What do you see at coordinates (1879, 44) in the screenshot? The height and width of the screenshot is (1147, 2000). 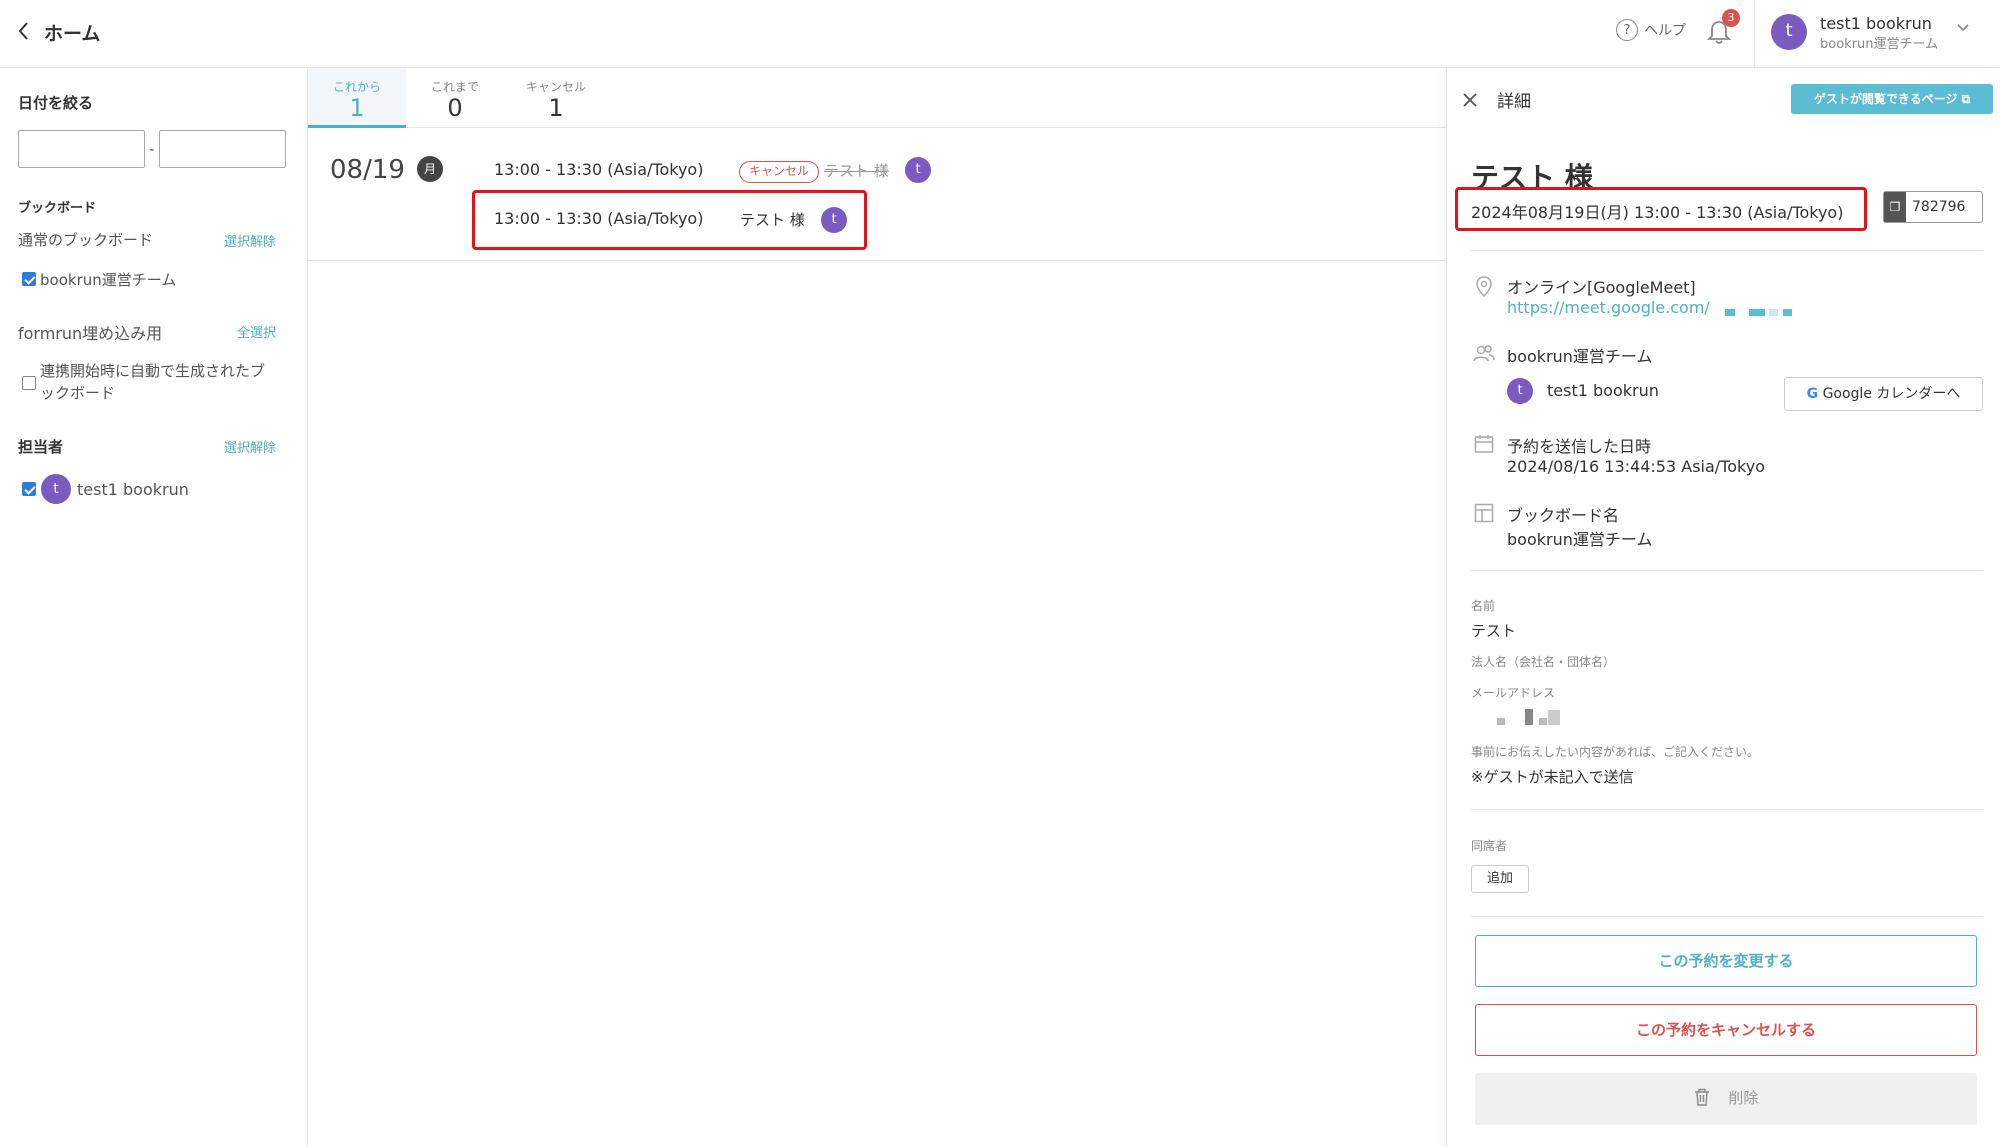 I see `user-team: bookrun運営チーム` at bounding box center [1879, 44].